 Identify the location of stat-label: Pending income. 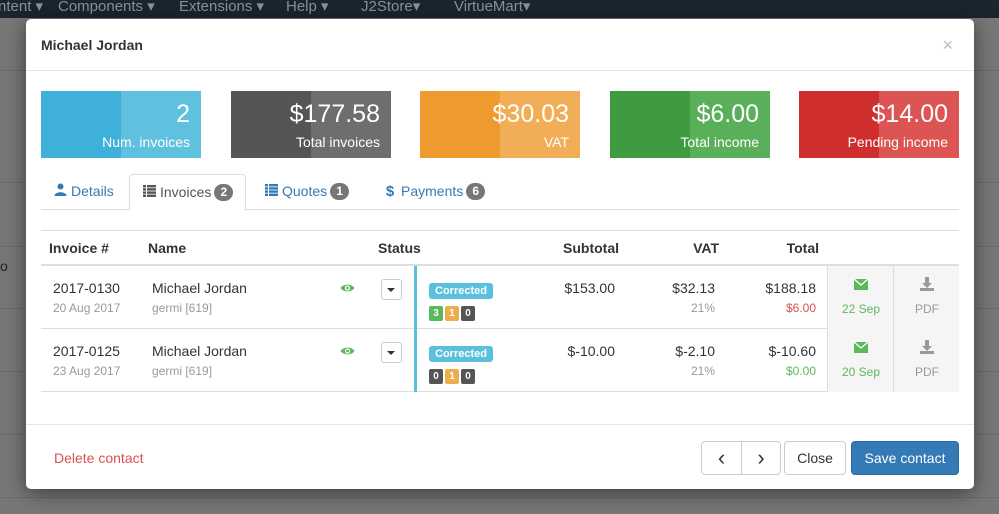
(897, 142).